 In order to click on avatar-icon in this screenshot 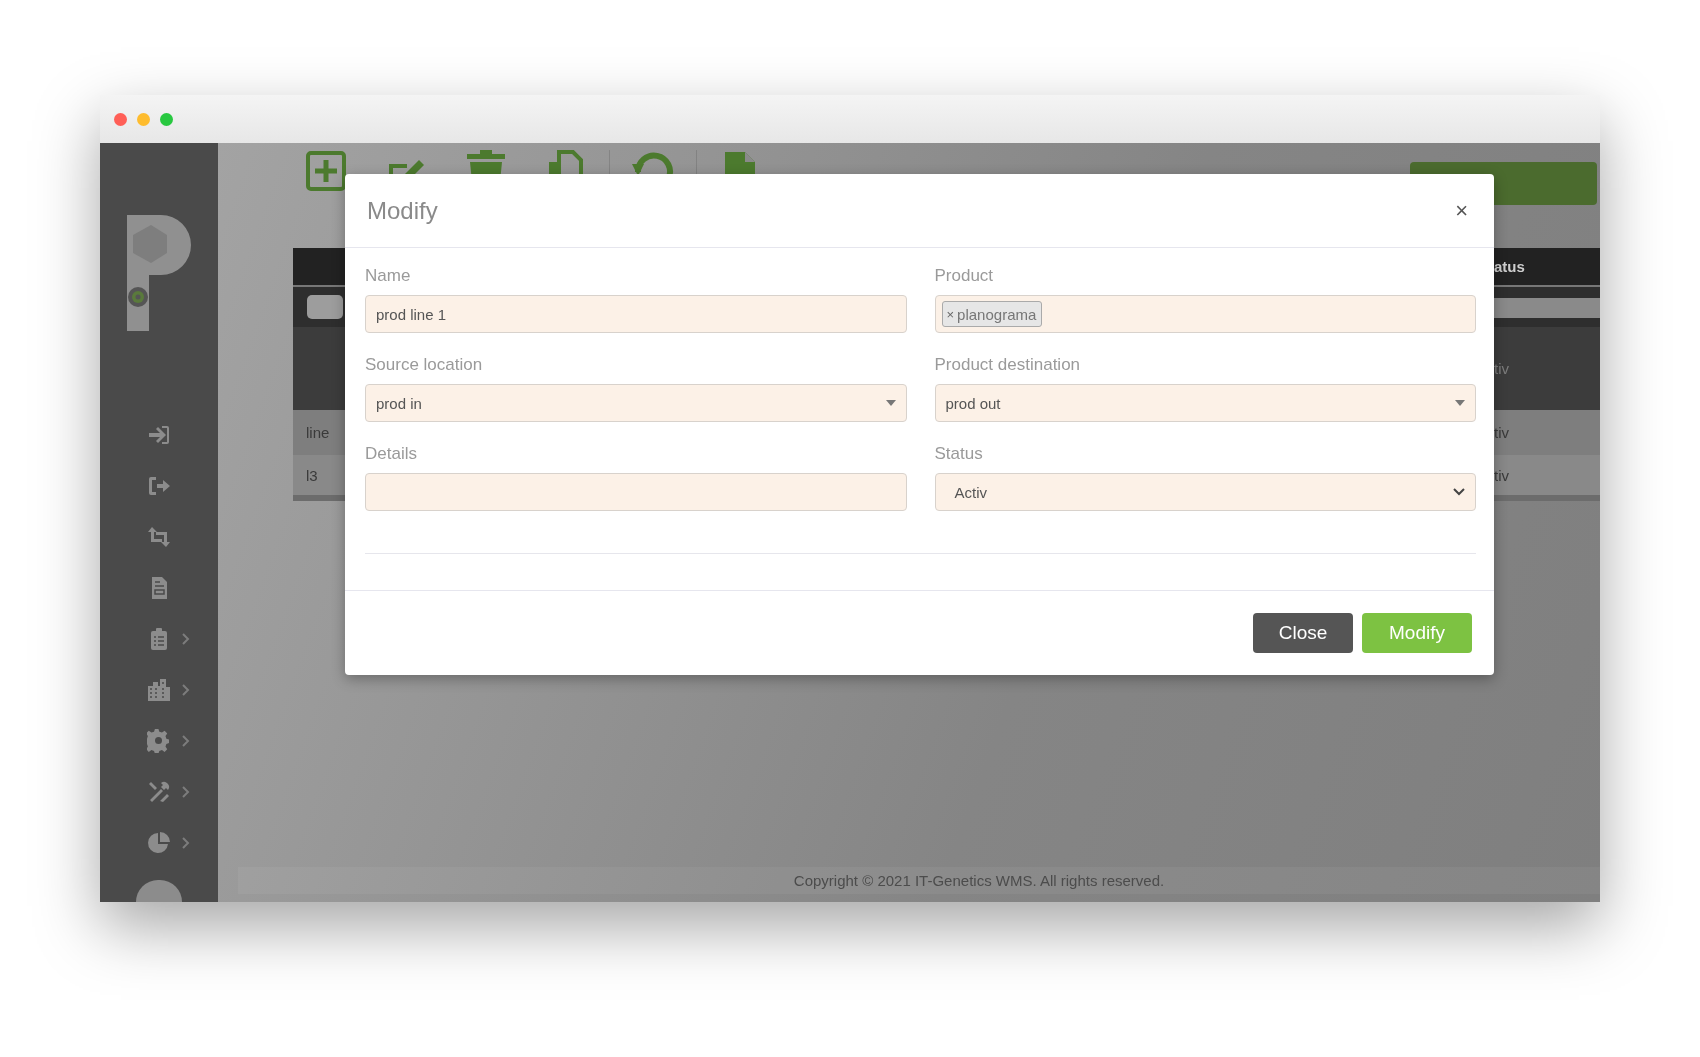, I will do `click(159, 891)`.